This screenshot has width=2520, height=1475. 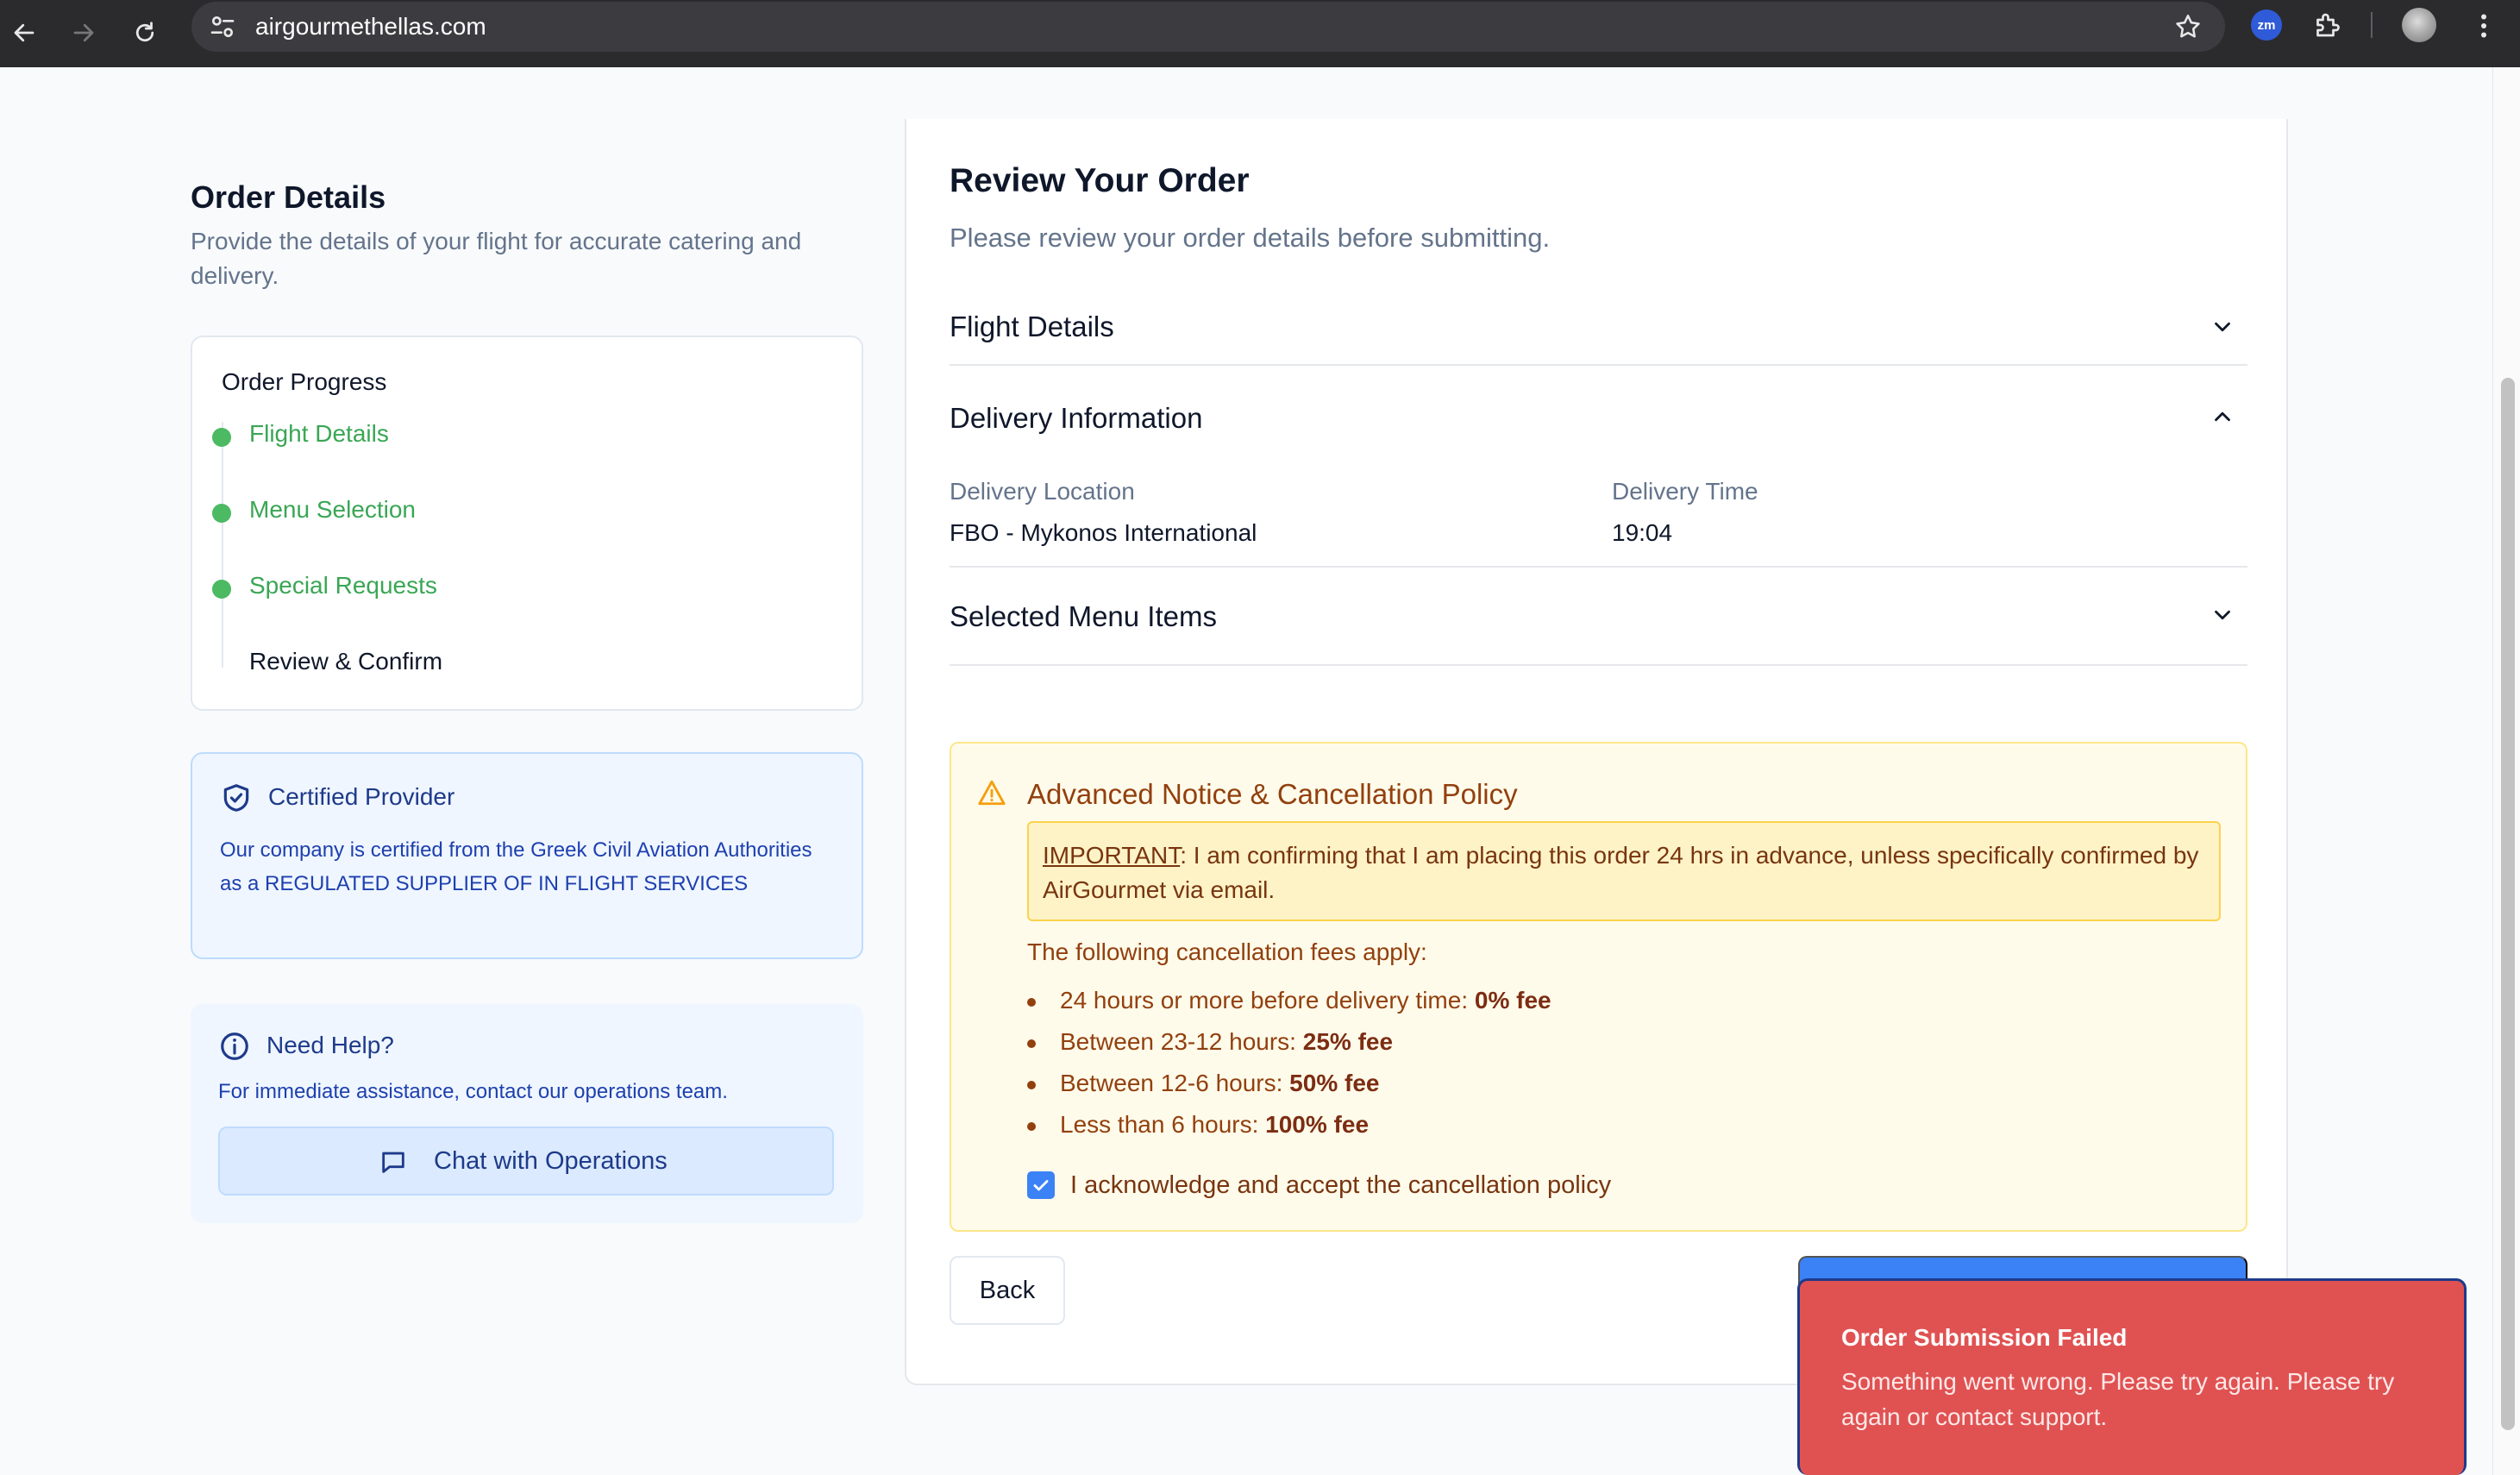 I want to click on progress-line, so click(x=223, y=545).